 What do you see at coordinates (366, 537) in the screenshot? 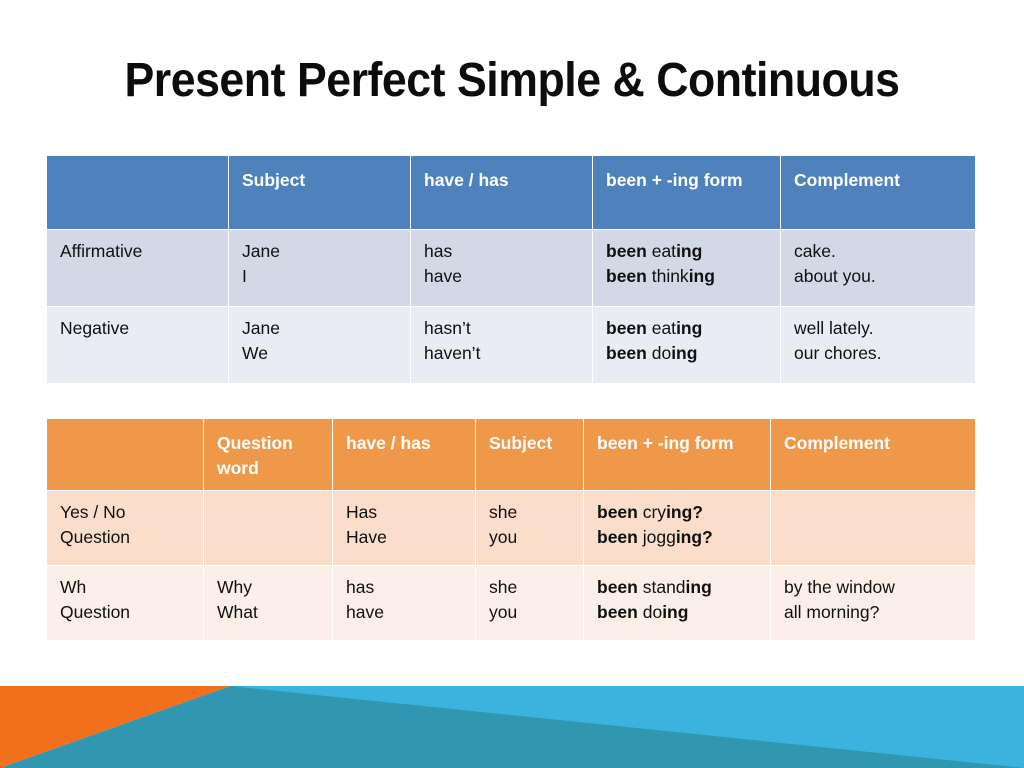
I see `cell-line: Have` at bounding box center [366, 537].